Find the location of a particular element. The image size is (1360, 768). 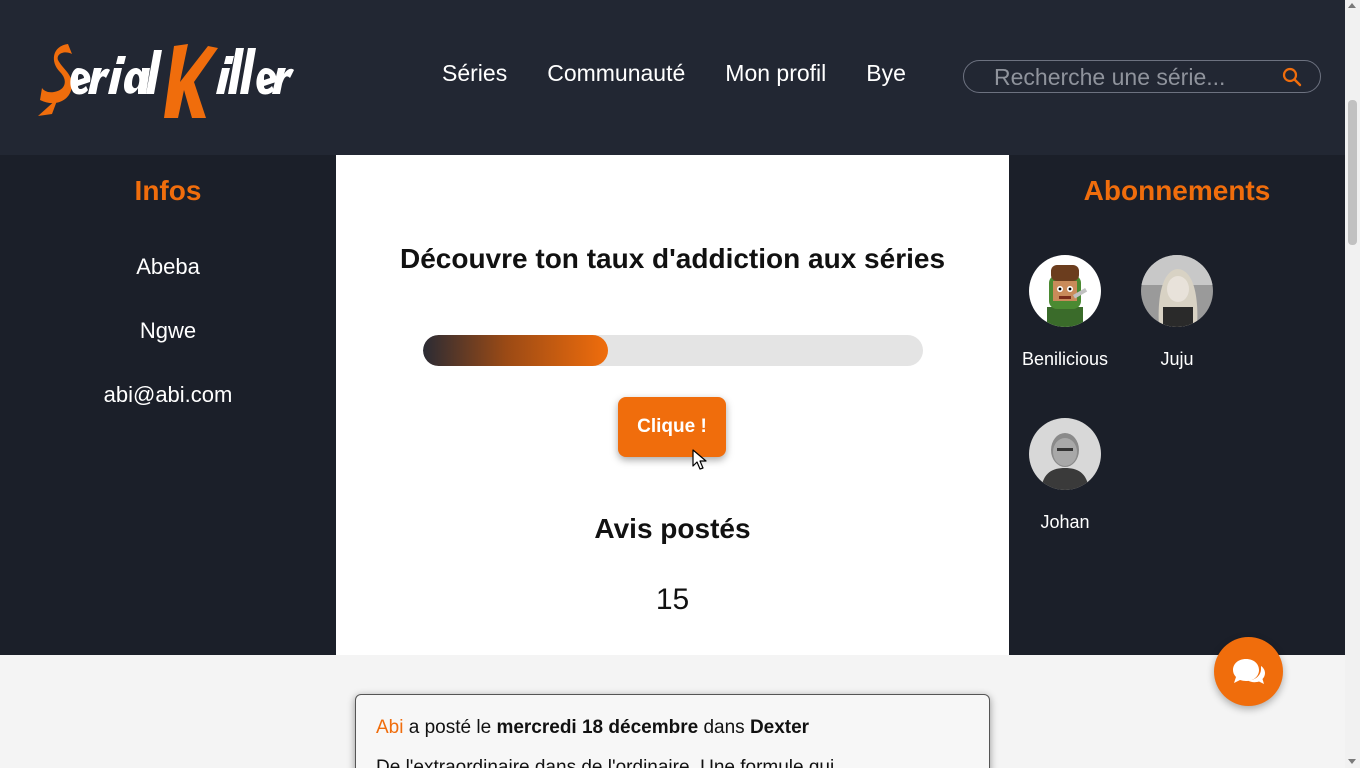

nav-my-profile: Mon profil is located at coordinates (775, 73).